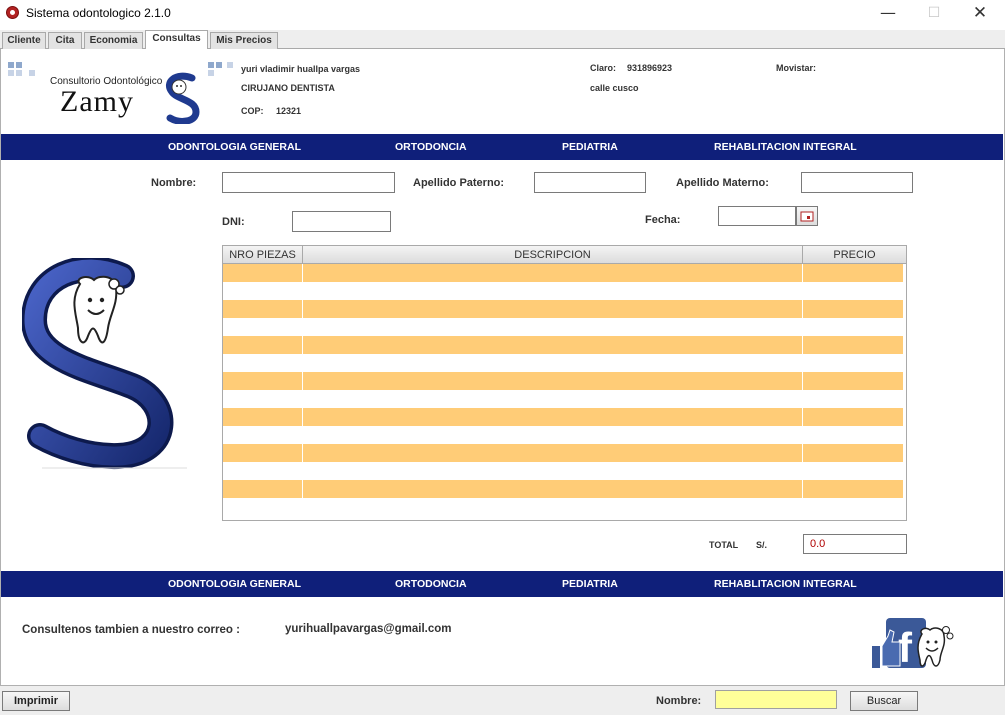 This screenshot has width=1005, height=715. What do you see at coordinates (785, 584) in the screenshot?
I see `service-rehabilitacion: REHABLITACION INTEGRAL` at bounding box center [785, 584].